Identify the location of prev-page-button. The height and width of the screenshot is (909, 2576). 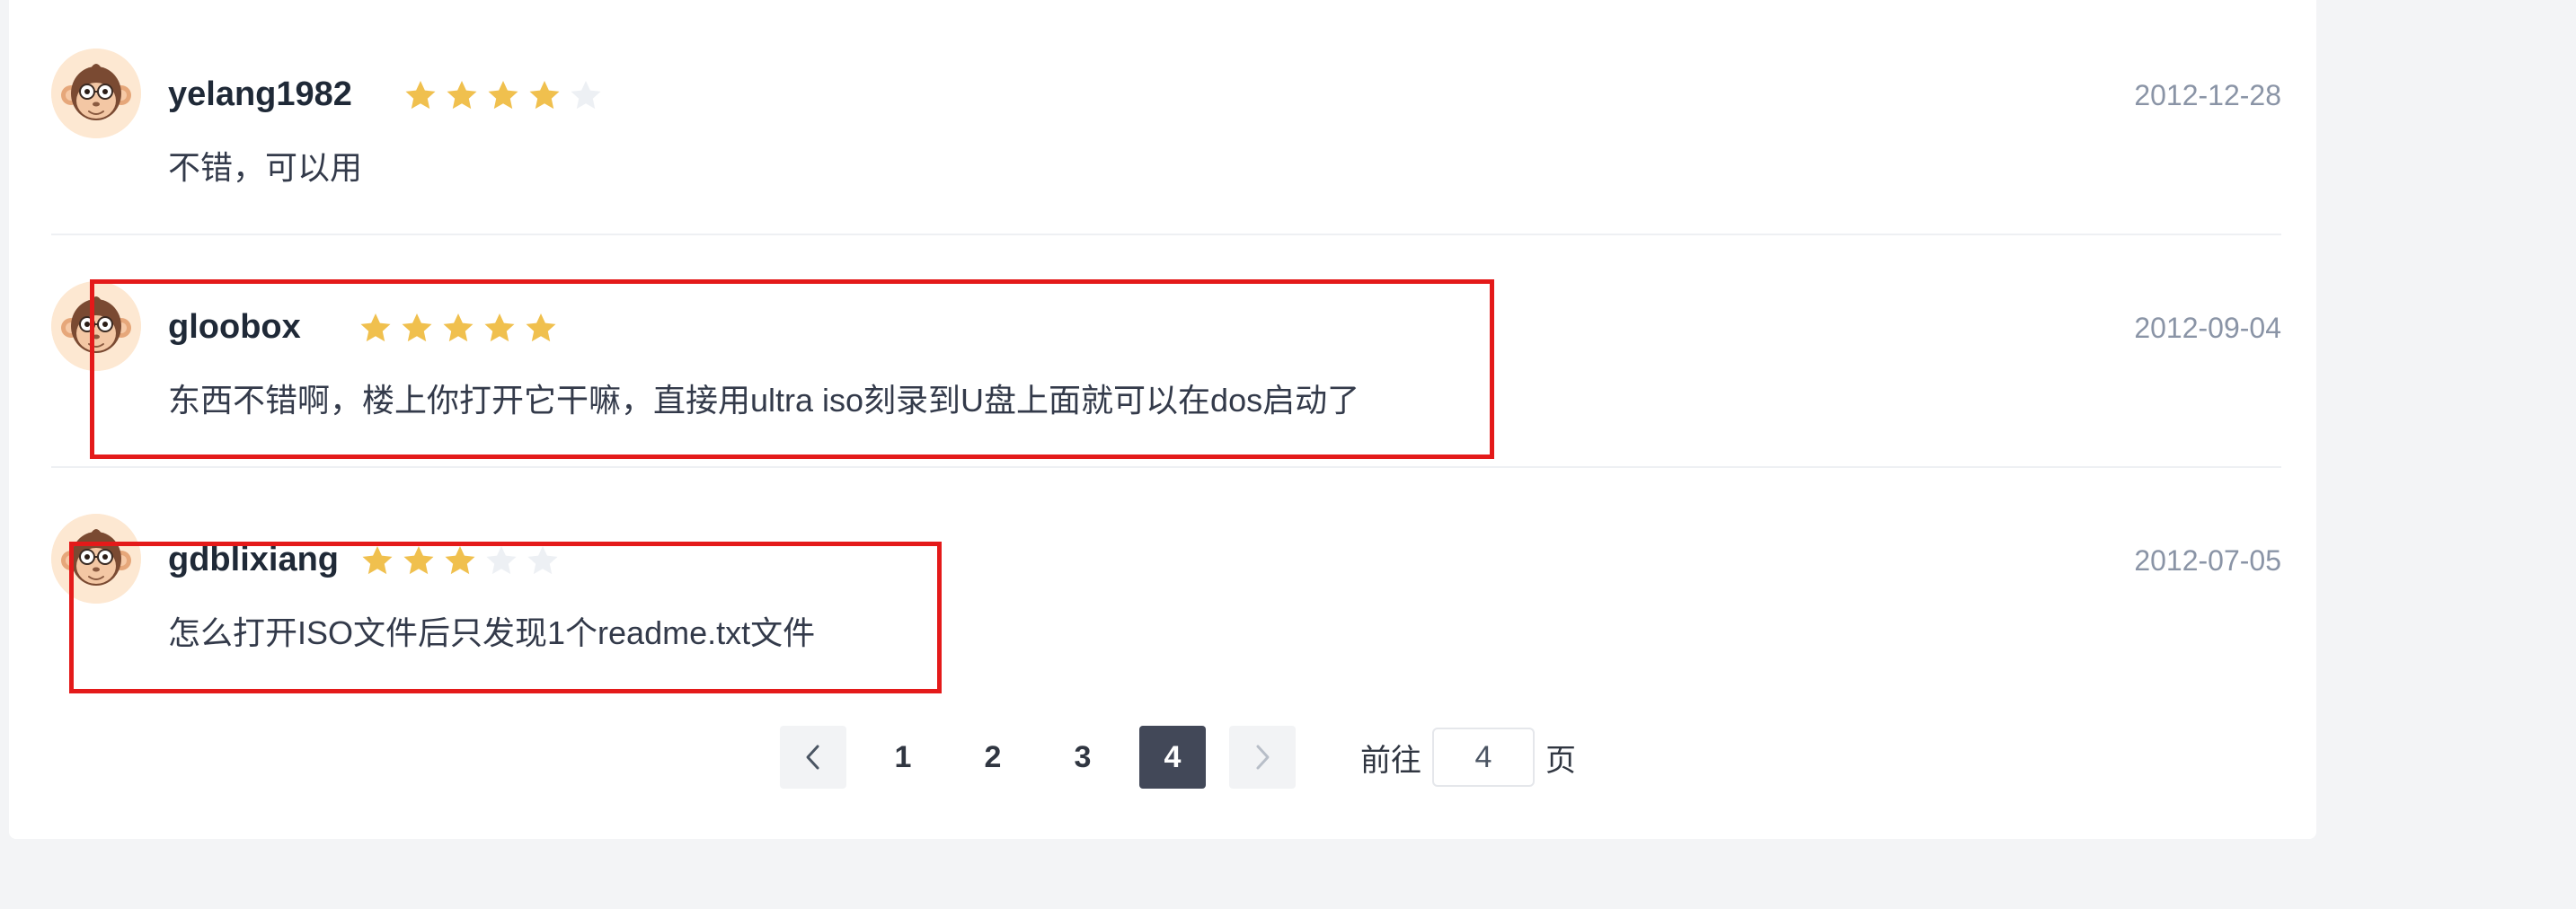
(813, 758).